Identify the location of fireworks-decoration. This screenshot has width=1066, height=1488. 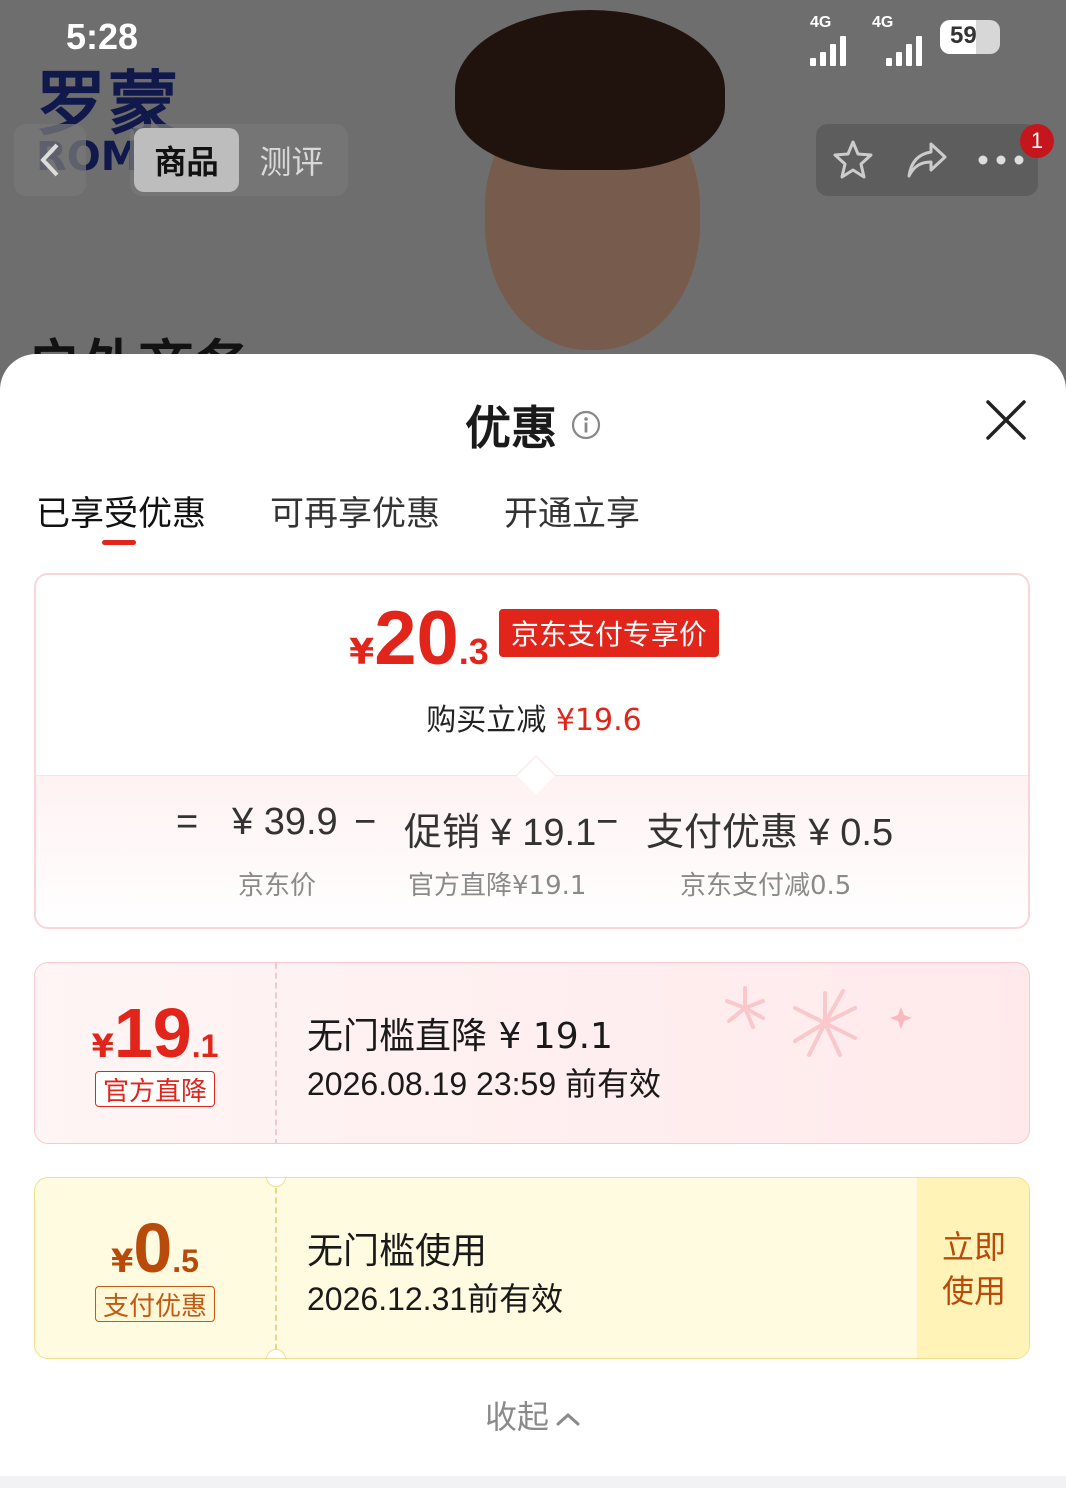
(818, 1021).